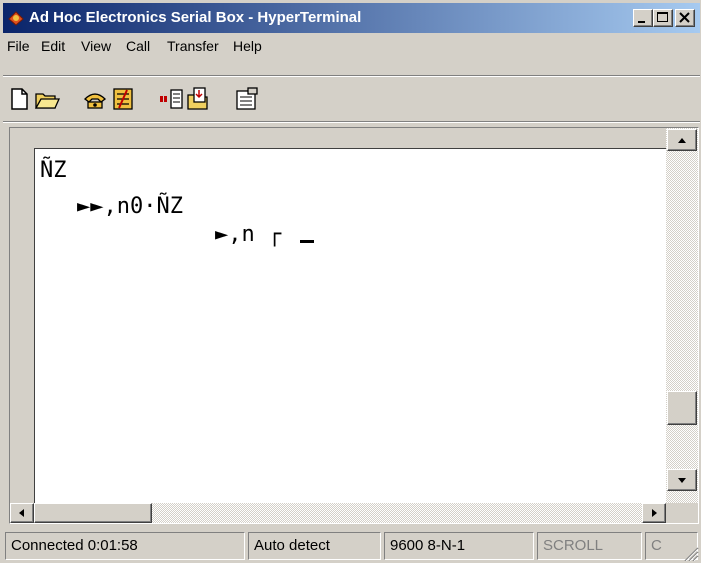  I want to click on disconnect-button, so click(123, 99).